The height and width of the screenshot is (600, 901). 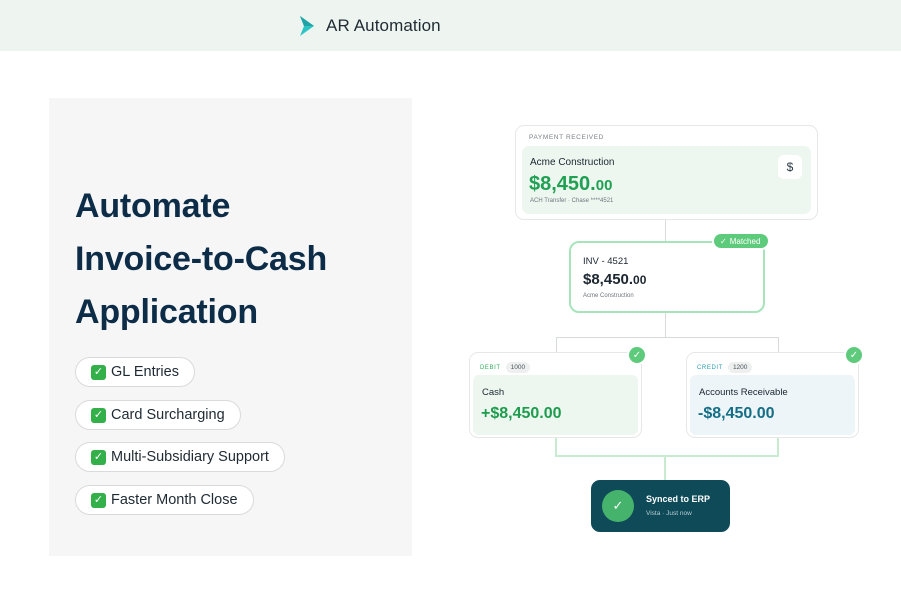 What do you see at coordinates (572, 201) in the screenshot?
I see `payment-meta: ACH Transfer · Chase ****4521` at bounding box center [572, 201].